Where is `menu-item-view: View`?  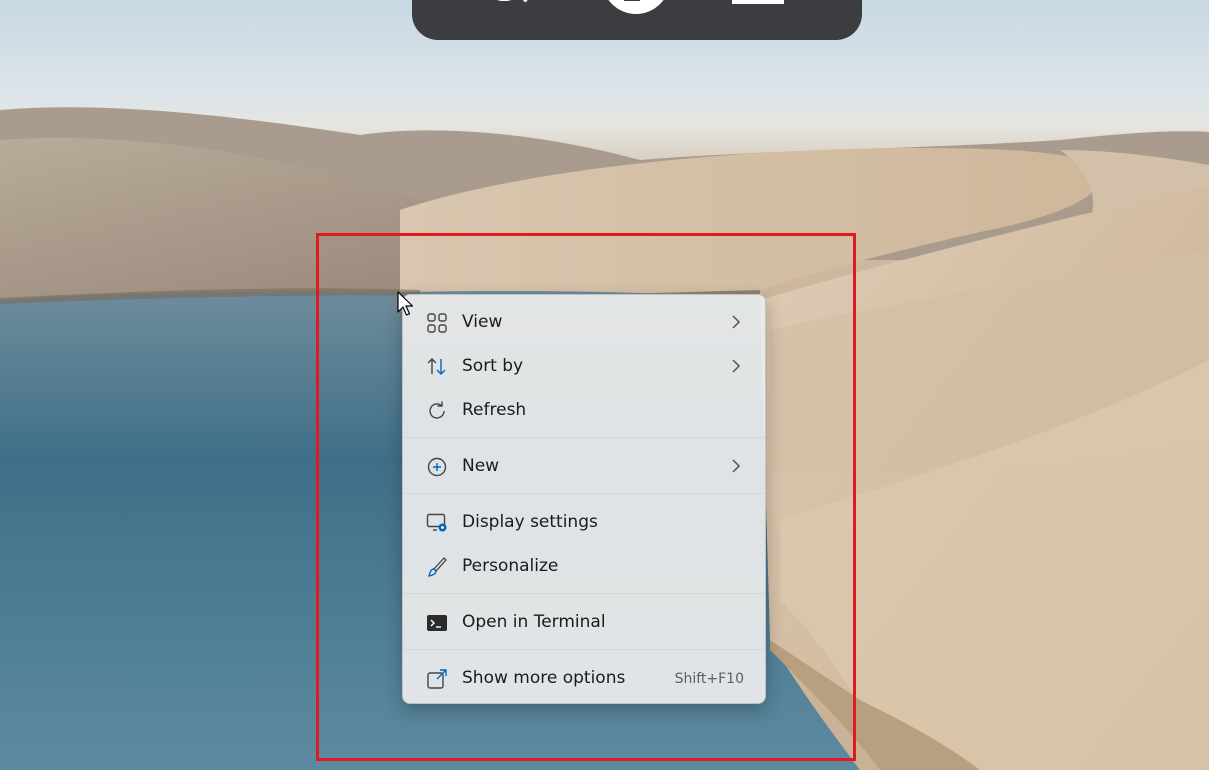 menu-item-view: View is located at coordinates (584, 322).